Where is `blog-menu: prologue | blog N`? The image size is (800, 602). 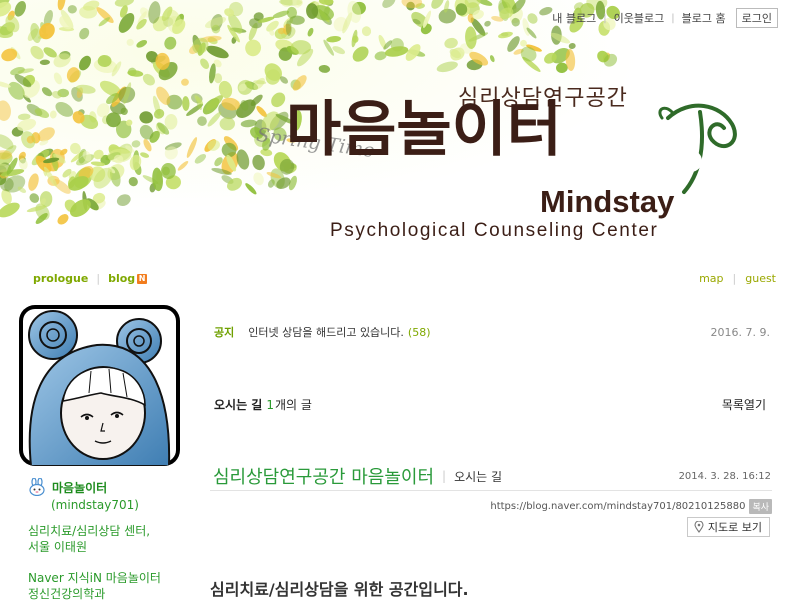
blog-menu: prologue | blog N is located at coordinates (90, 278).